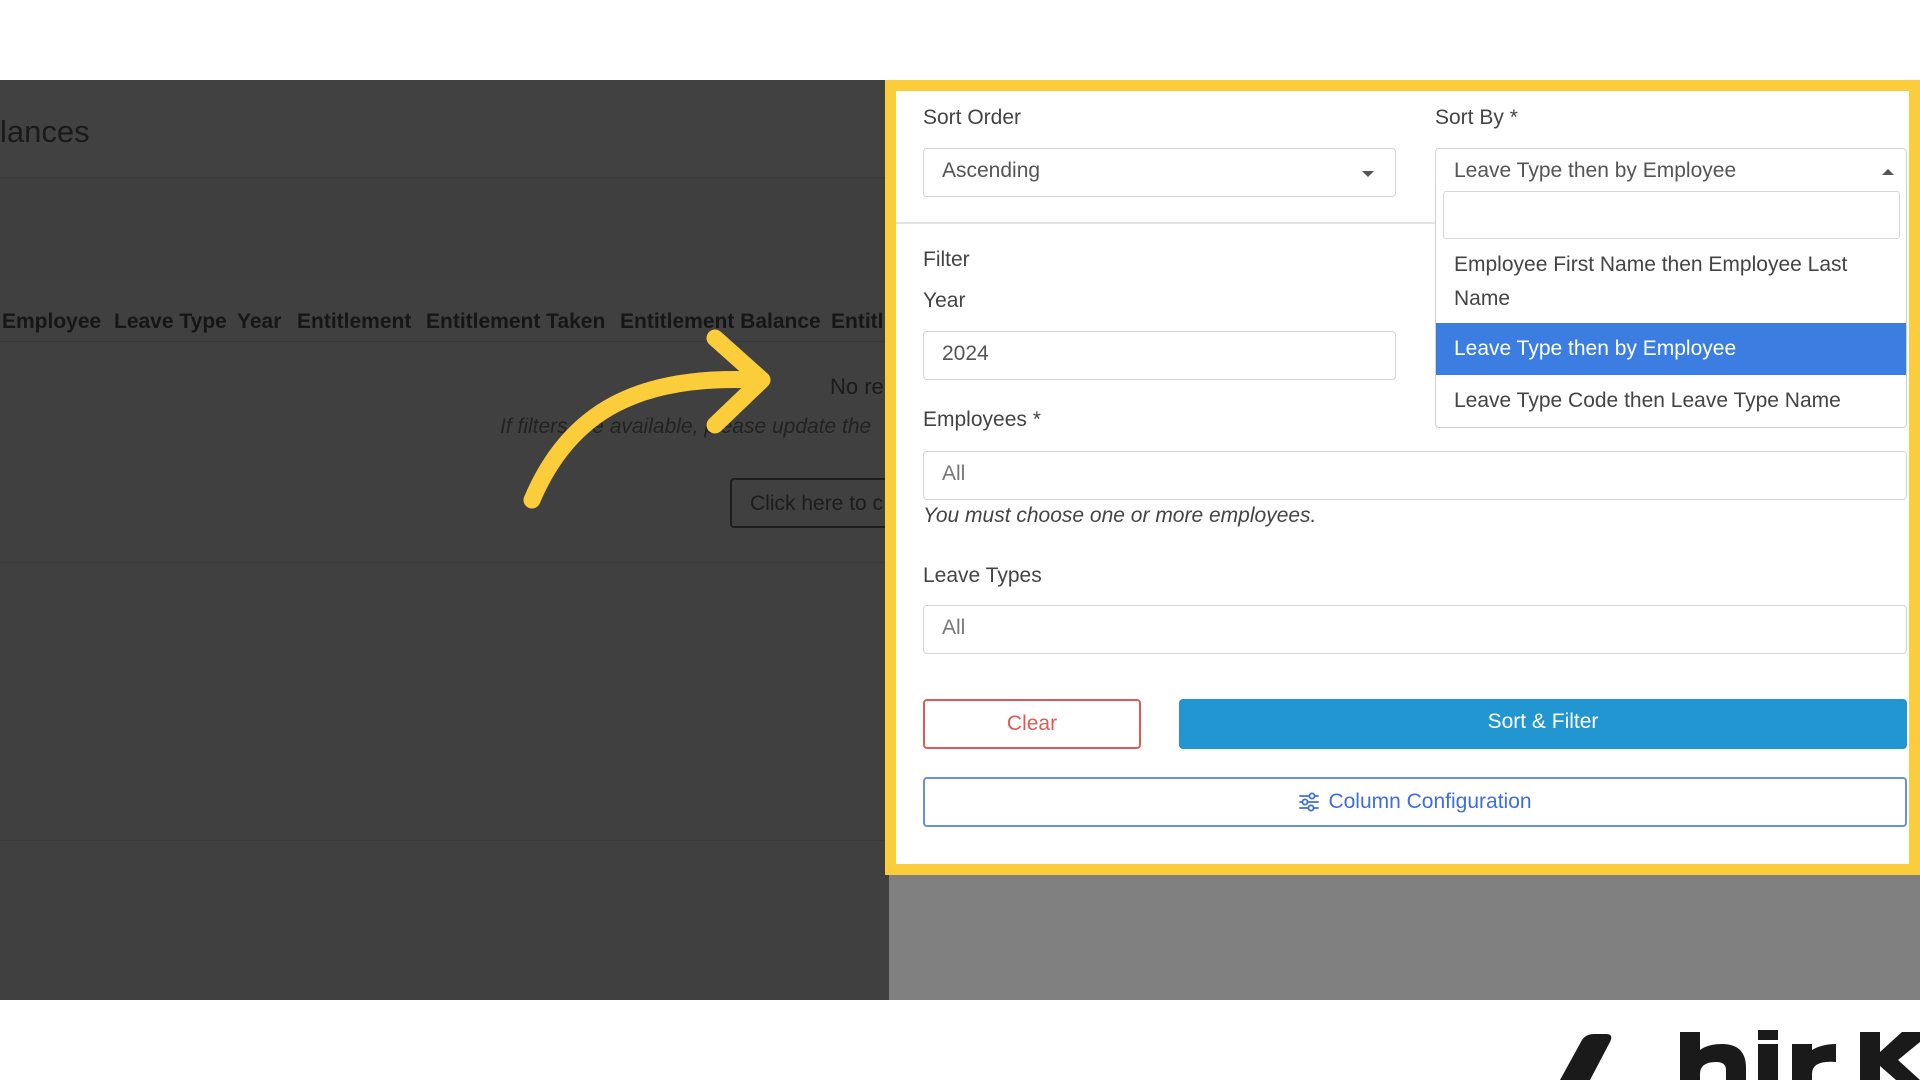  What do you see at coordinates (1415, 475) in the screenshot?
I see `employees-select: All` at bounding box center [1415, 475].